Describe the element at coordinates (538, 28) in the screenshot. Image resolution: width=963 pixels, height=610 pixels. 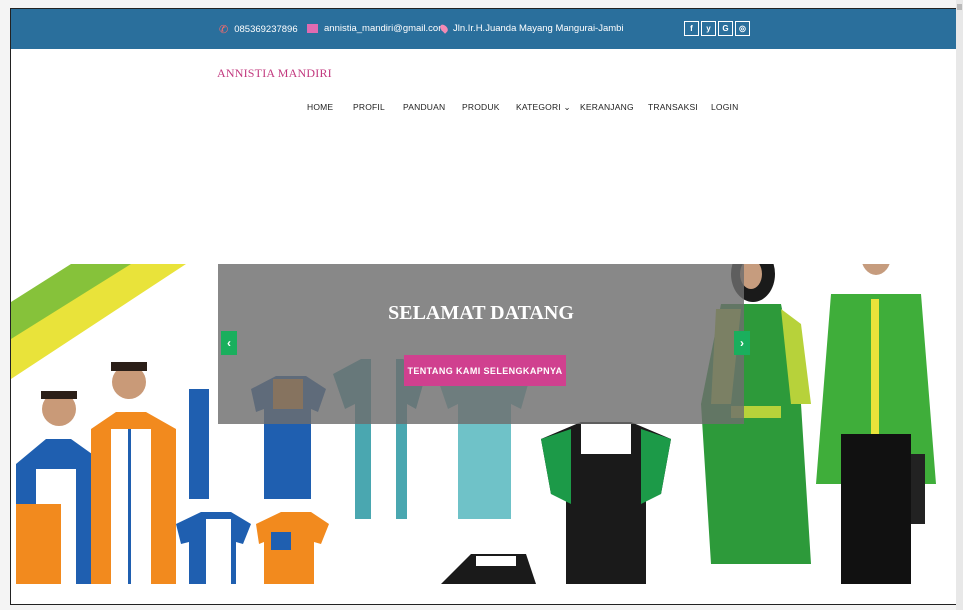
I see `address-text: Jln.Ir.H.Juanda Mayang Mangurai-Jambi` at that location.